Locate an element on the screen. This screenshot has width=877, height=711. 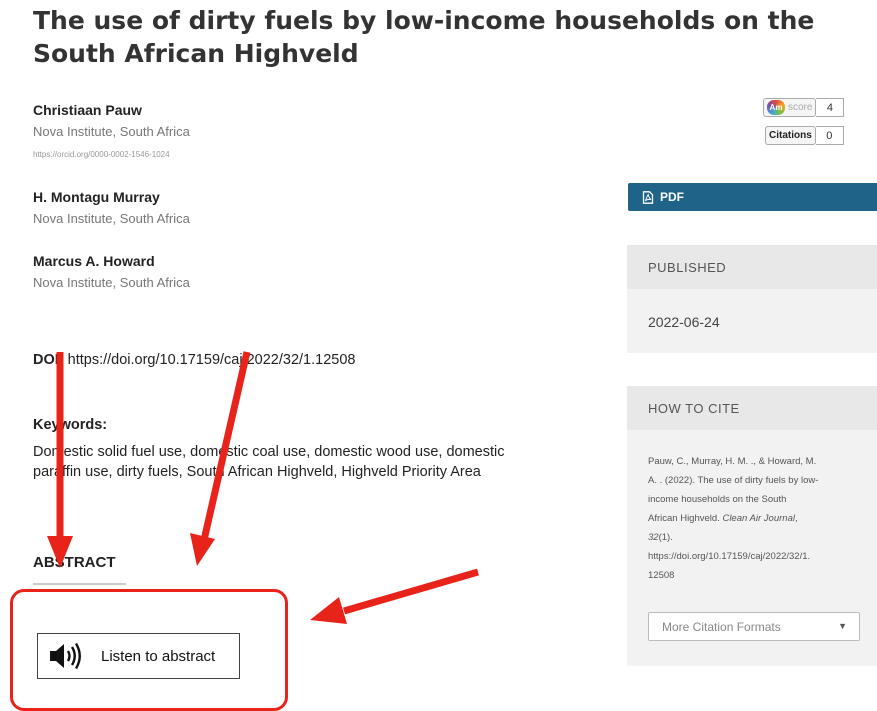
arrow-left-to-button is located at coordinates (394, 596).